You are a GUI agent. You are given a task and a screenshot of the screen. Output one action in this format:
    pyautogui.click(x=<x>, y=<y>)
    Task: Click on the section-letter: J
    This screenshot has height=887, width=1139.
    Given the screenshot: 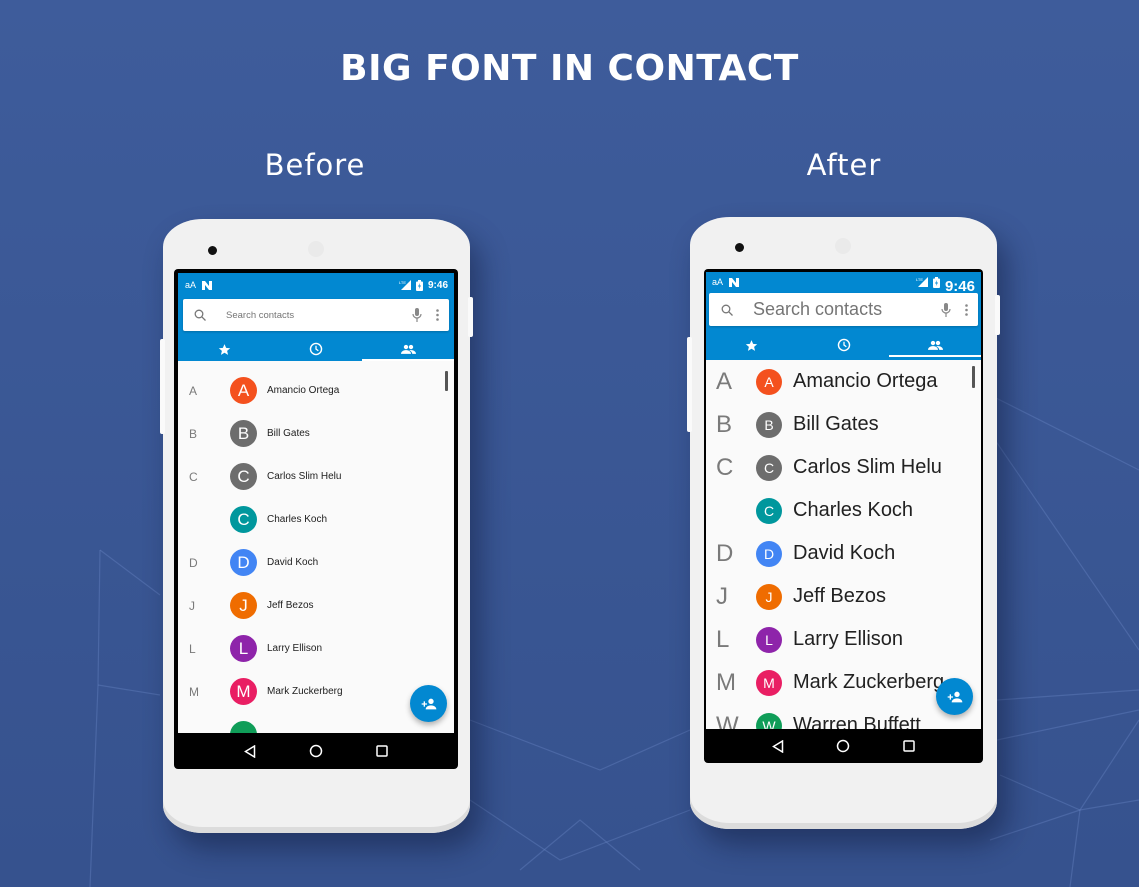 What is the action you would take?
    pyautogui.click(x=722, y=596)
    